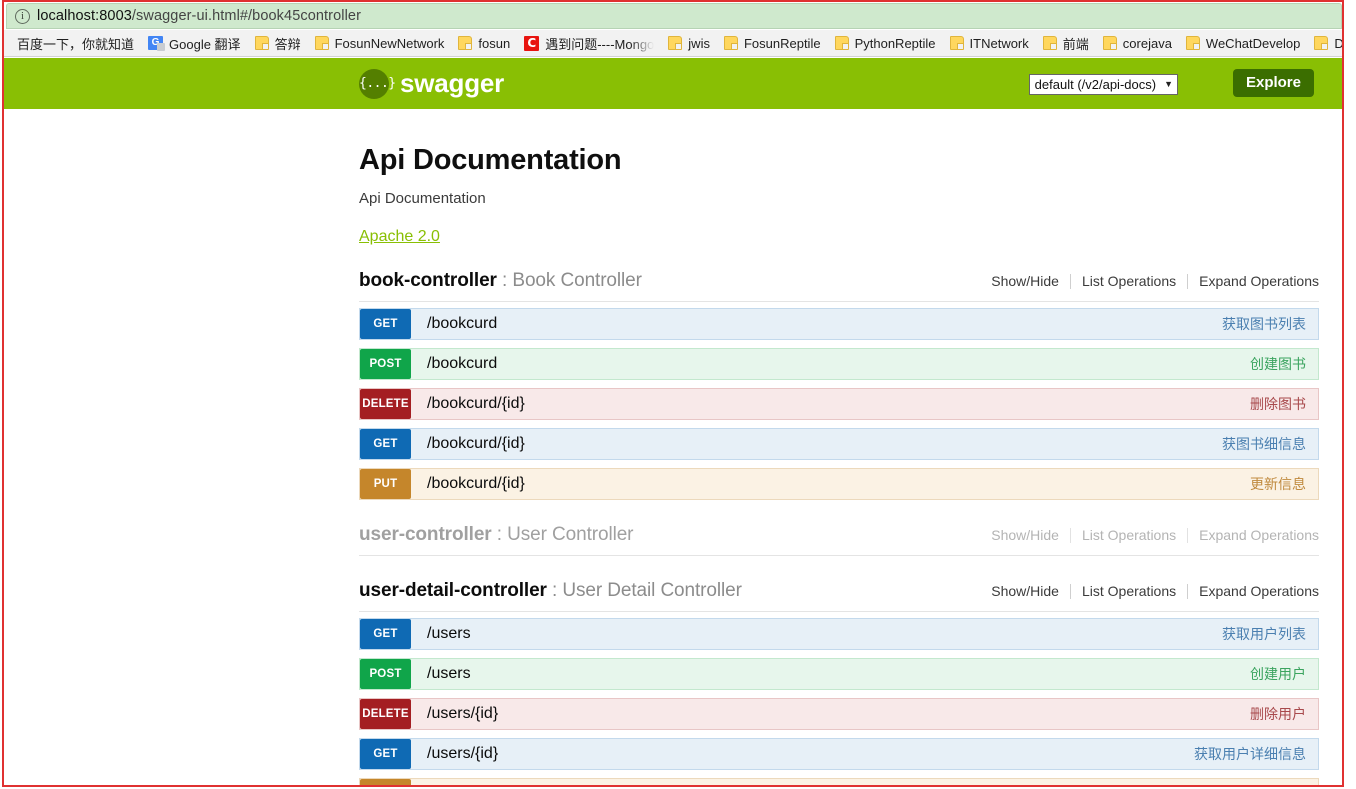 The width and height of the screenshot is (1356, 789). What do you see at coordinates (462, 323) in the screenshot?
I see `operation-path: /bookcurd` at bounding box center [462, 323].